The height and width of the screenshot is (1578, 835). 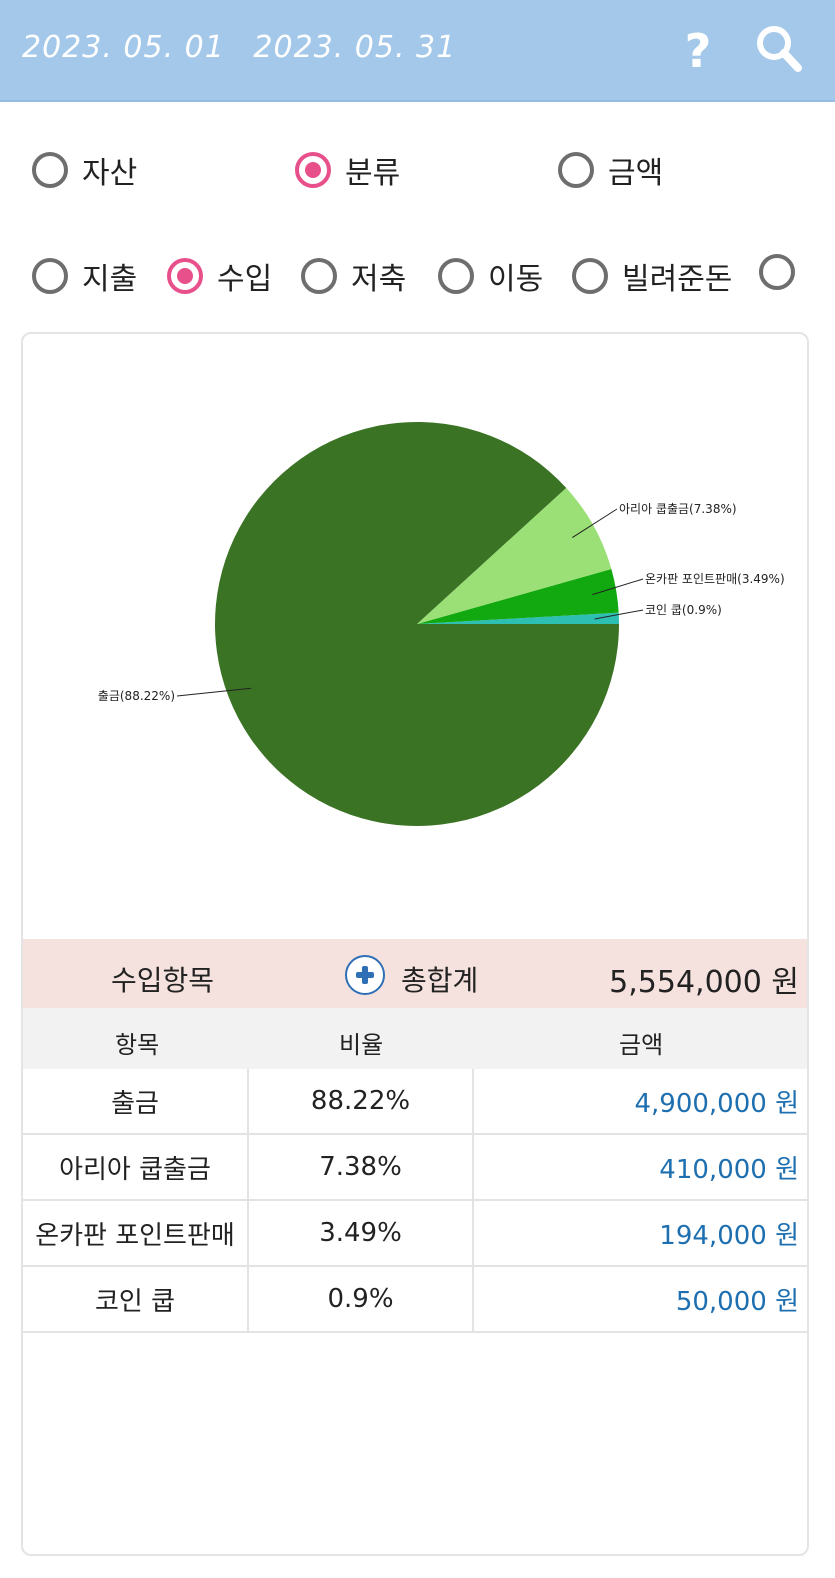 What do you see at coordinates (704, 982) in the screenshot?
I see `total-value: 5,554,000 원` at bounding box center [704, 982].